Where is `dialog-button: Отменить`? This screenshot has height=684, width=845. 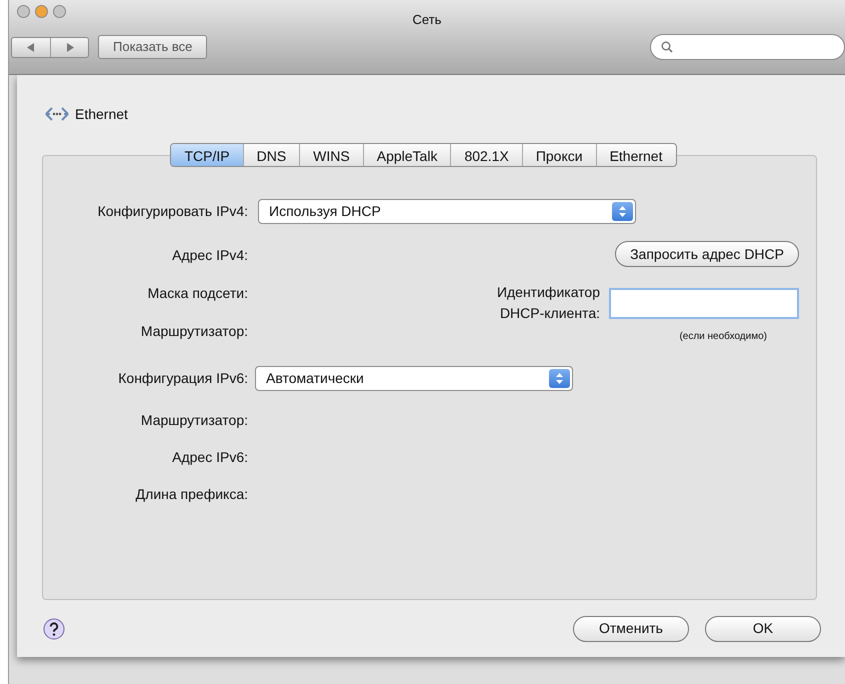 dialog-button: Отменить is located at coordinates (631, 629).